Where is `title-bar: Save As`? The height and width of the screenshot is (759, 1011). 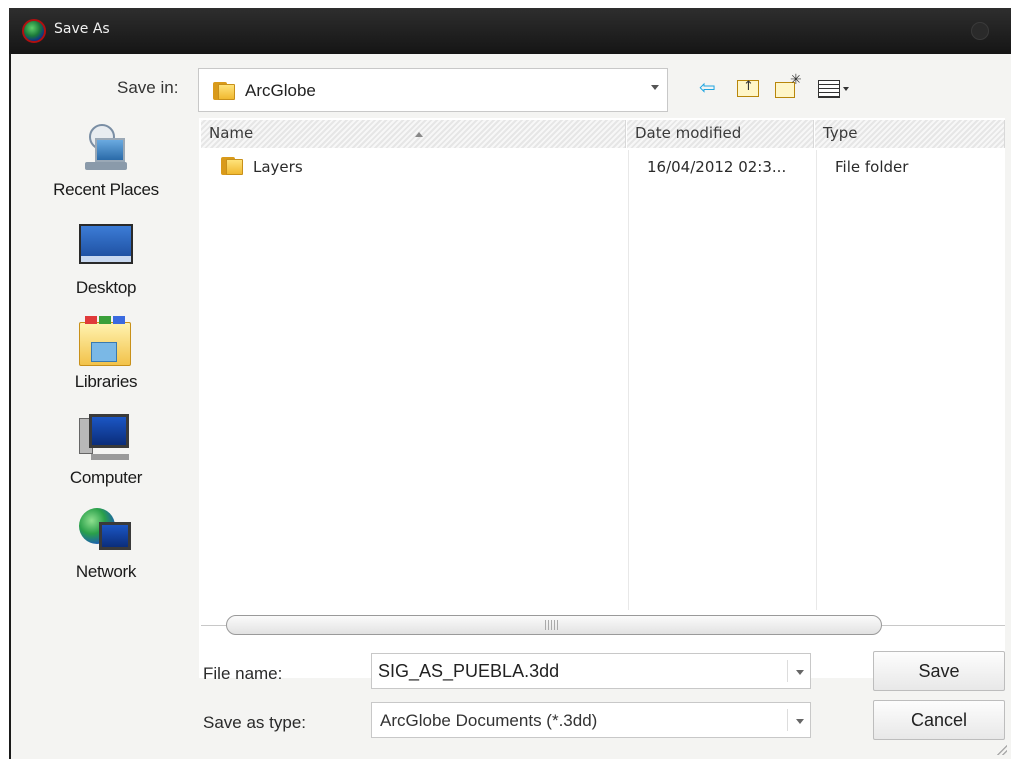
title-bar: Save As is located at coordinates (510, 31).